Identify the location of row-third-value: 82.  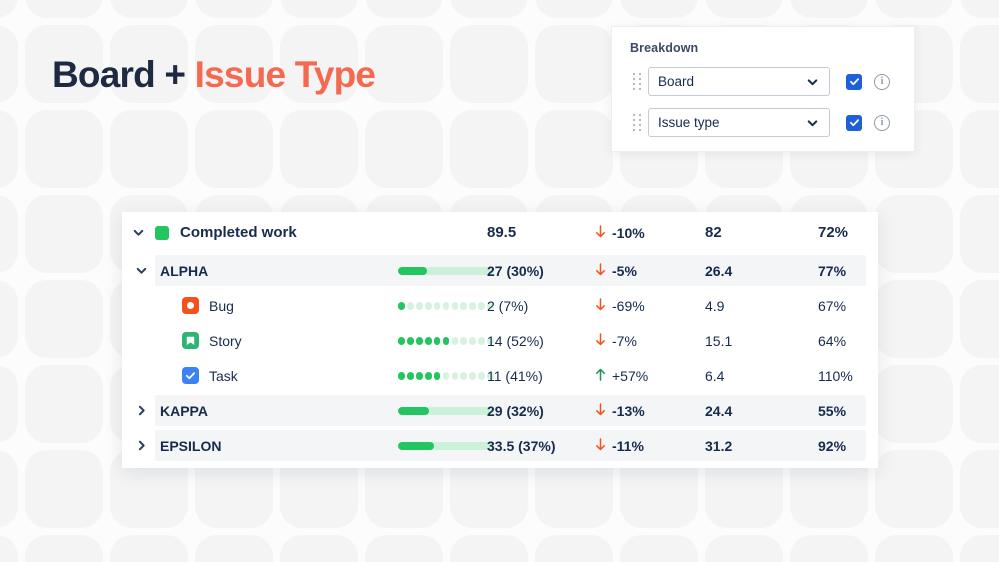
(713, 232).